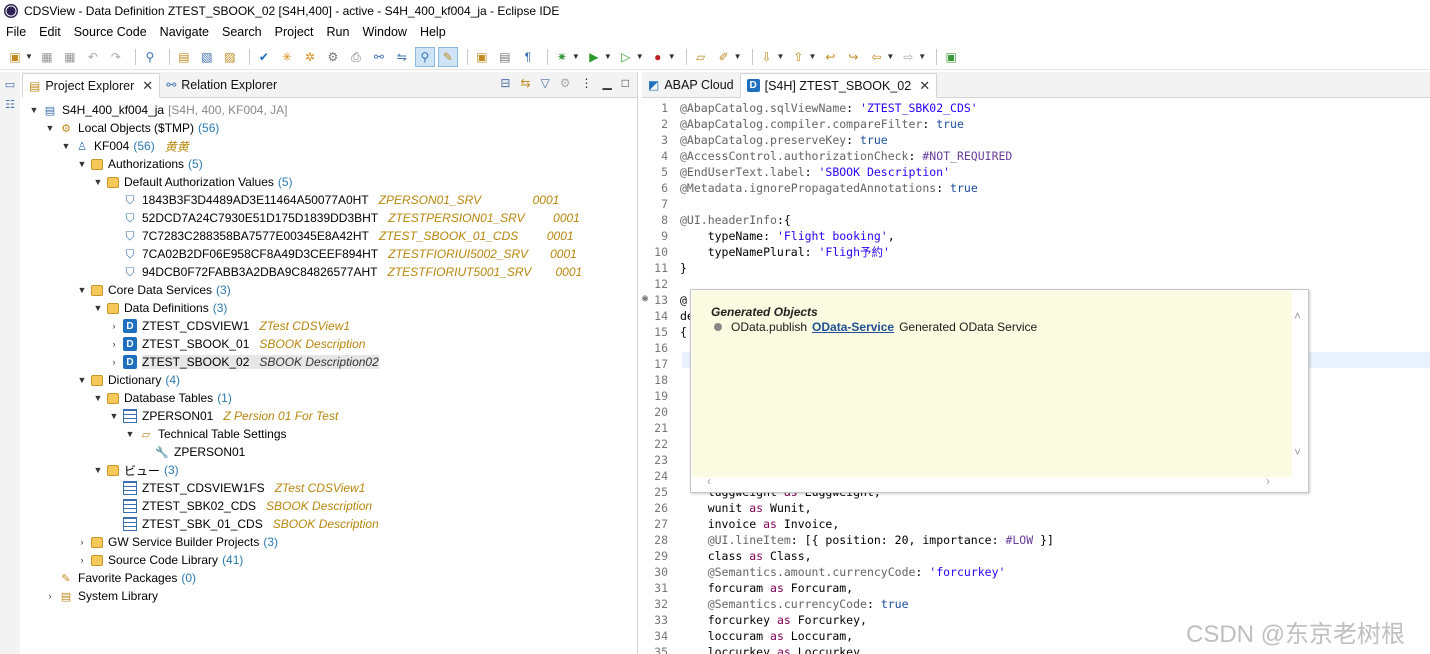 The width and height of the screenshot is (1430, 654). What do you see at coordinates (876, 57) in the screenshot?
I see `back-icon: ⇦` at bounding box center [876, 57].